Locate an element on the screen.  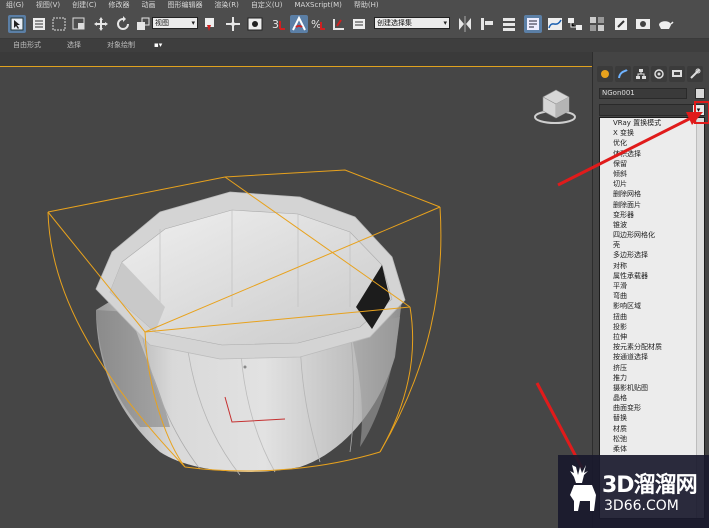
rendered-frame-window-icon is located at coordinates (643, 24).